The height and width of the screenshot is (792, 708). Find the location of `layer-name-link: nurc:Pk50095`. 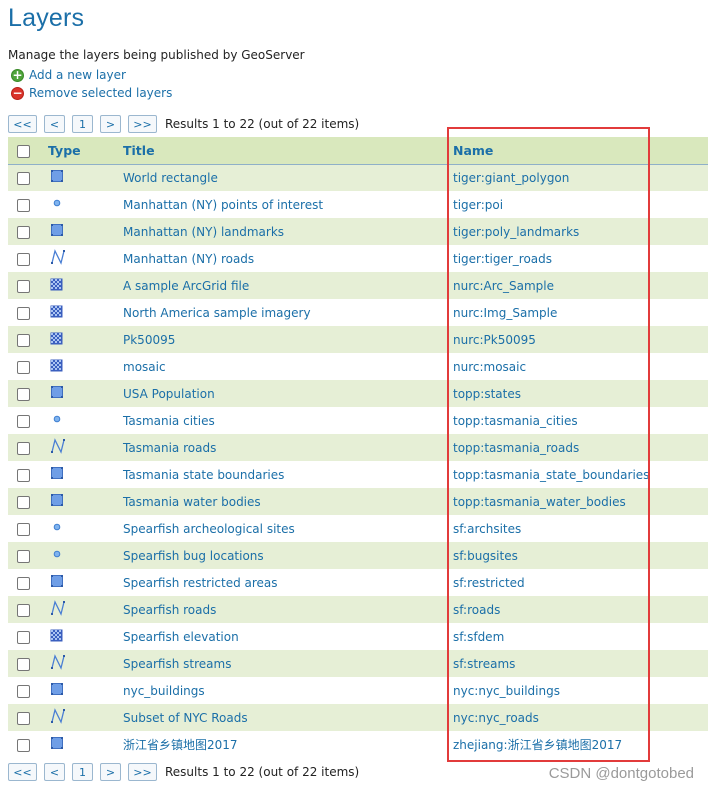

layer-name-link: nurc:Pk50095 is located at coordinates (494, 340).